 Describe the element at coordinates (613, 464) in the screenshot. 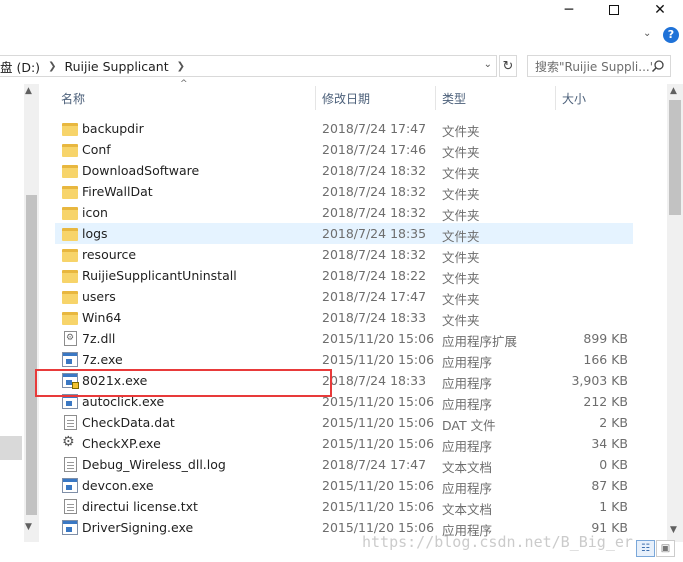

I see `file-size: 0 KB` at that location.